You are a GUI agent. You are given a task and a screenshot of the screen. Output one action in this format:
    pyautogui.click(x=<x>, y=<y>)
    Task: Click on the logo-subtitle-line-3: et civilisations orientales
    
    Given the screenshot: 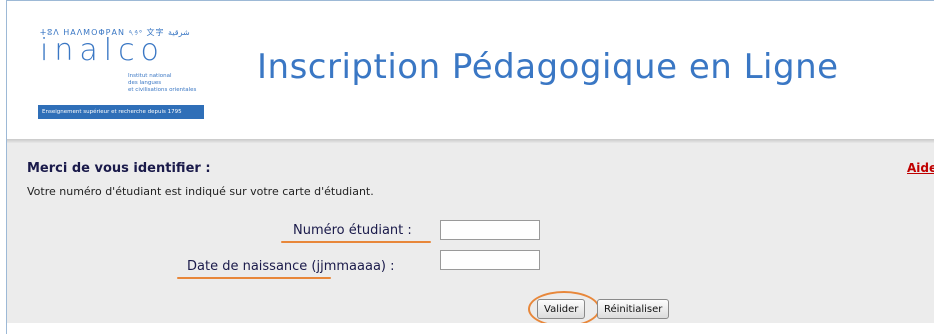 What is the action you would take?
    pyautogui.click(x=162, y=90)
    